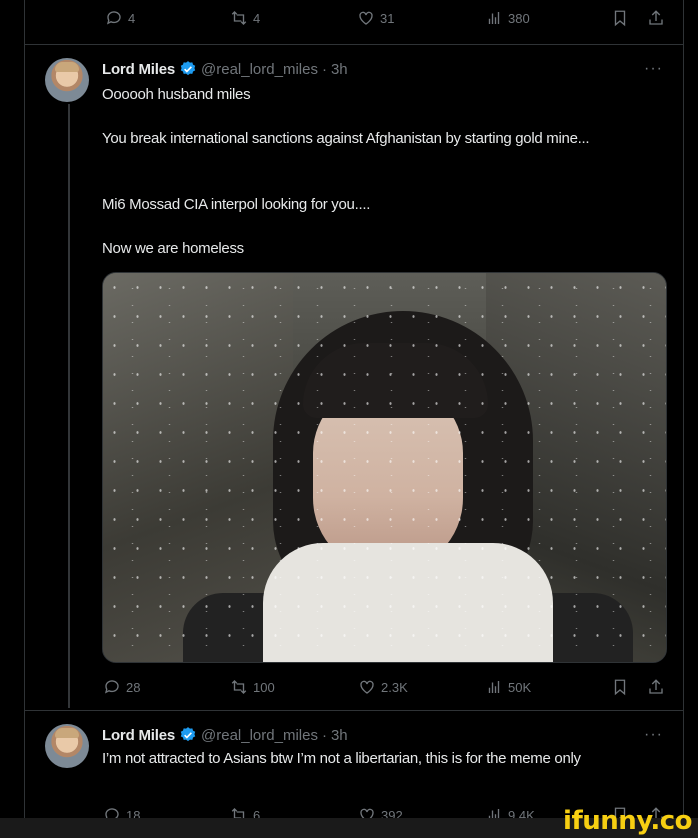 This screenshot has height=838, width=698. I want to click on like-count: 392, so click(392, 813).